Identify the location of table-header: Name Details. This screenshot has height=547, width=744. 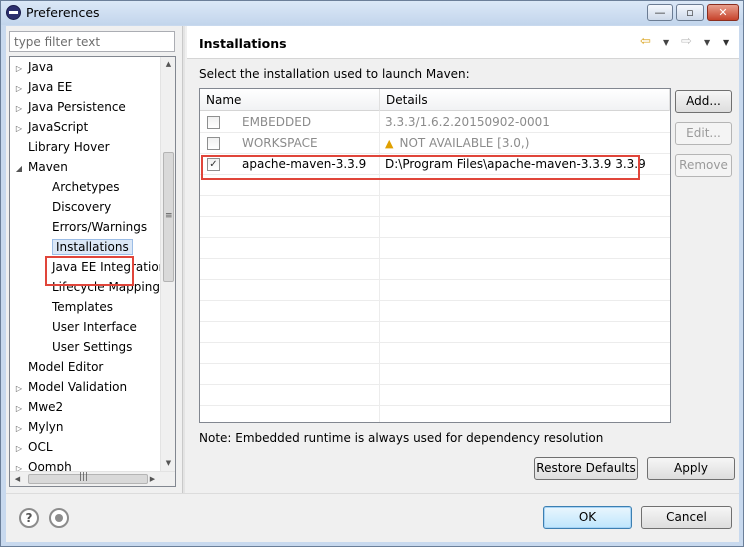
(435, 100).